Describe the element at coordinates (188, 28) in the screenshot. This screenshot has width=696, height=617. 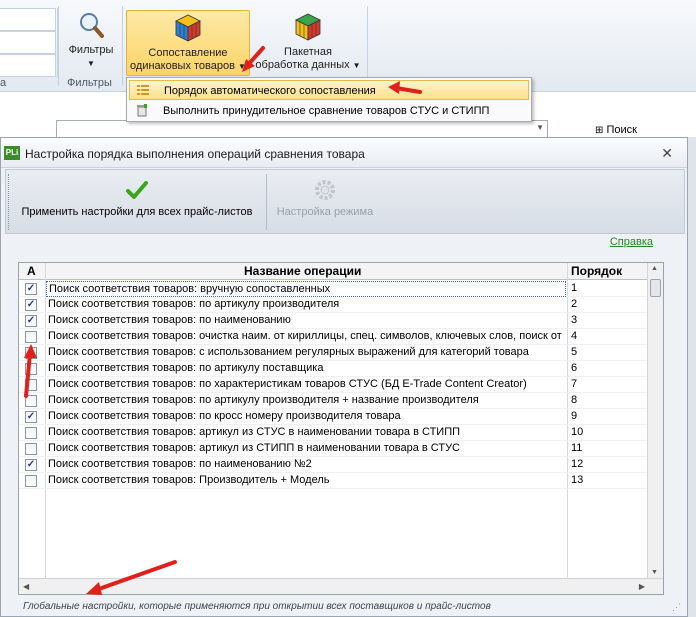
I see `rubiks-cube-icon` at that location.